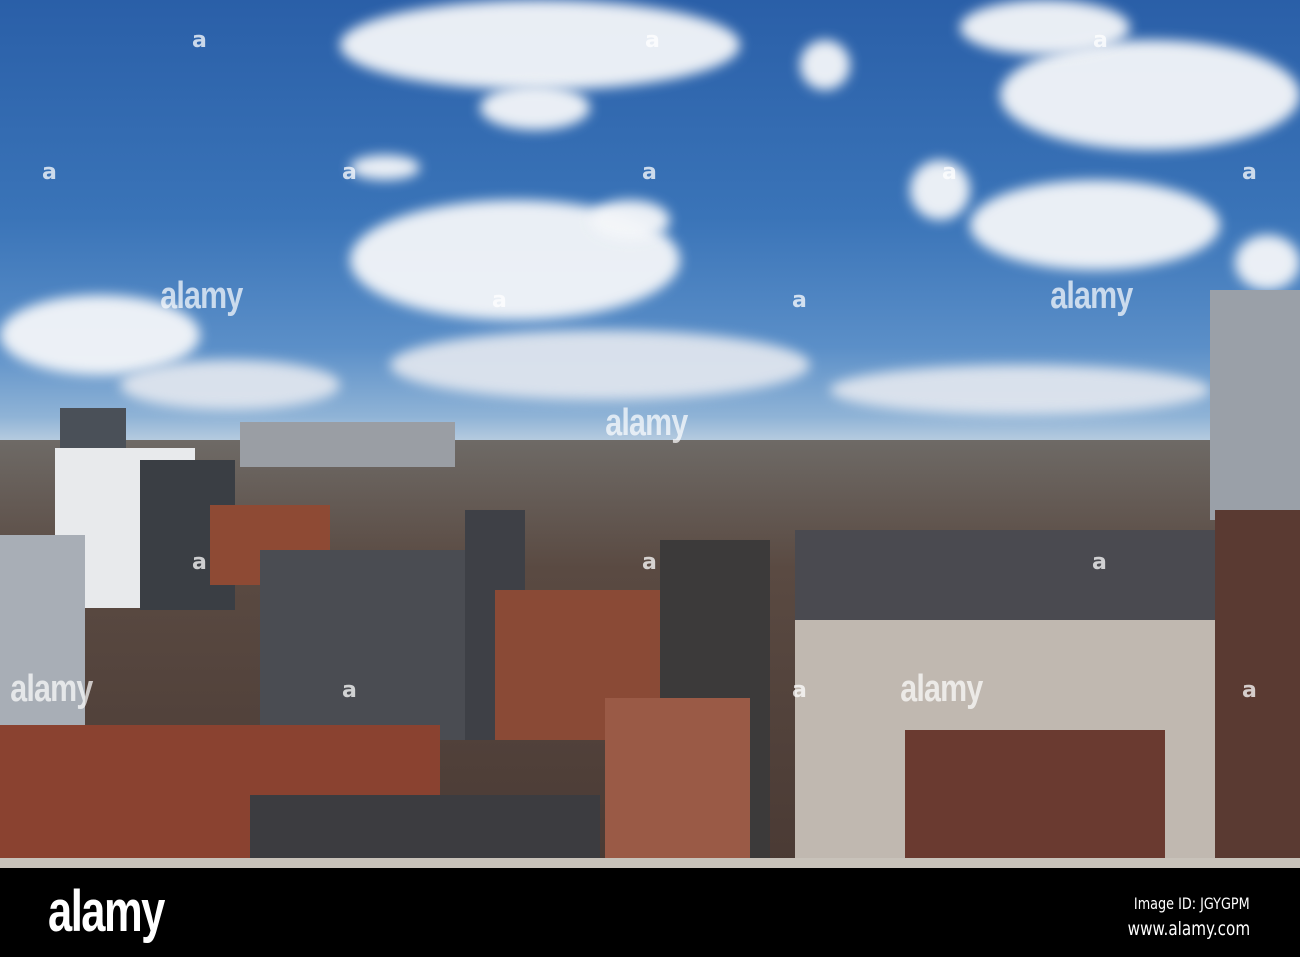 This screenshot has width=1300, height=957. I want to click on footer-bar: alamy Image ID: JGYGPM www.alamy.com, so click(650, 912).